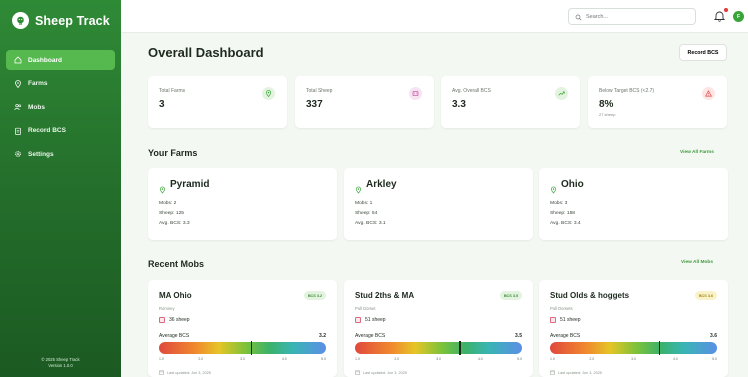 The image size is (748, 377). What do you see at coordinates (314, 104) in the screenshot?
I see `stat-value: 337` at bounding box center [314, 104].